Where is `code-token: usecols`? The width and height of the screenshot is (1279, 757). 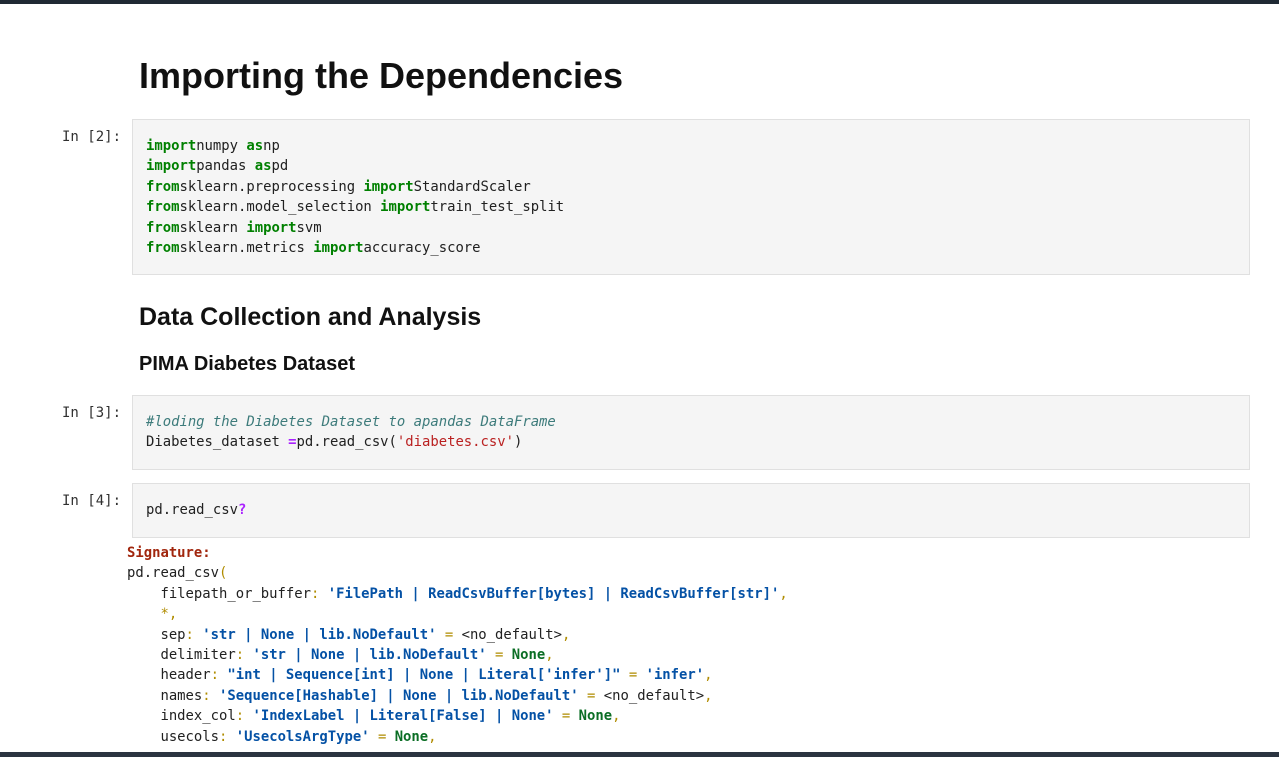
code-token: usecols is located at coordinates (173, 736).